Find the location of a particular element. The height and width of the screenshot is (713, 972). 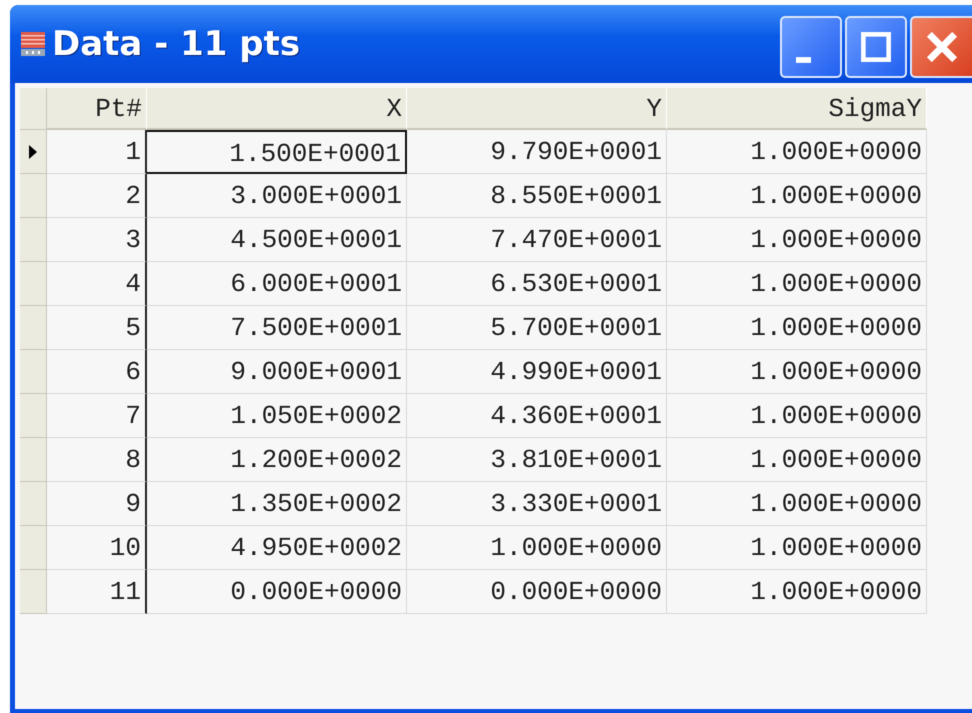

table-cell: 3.810E+0001 is located at coordinates (537, 460).